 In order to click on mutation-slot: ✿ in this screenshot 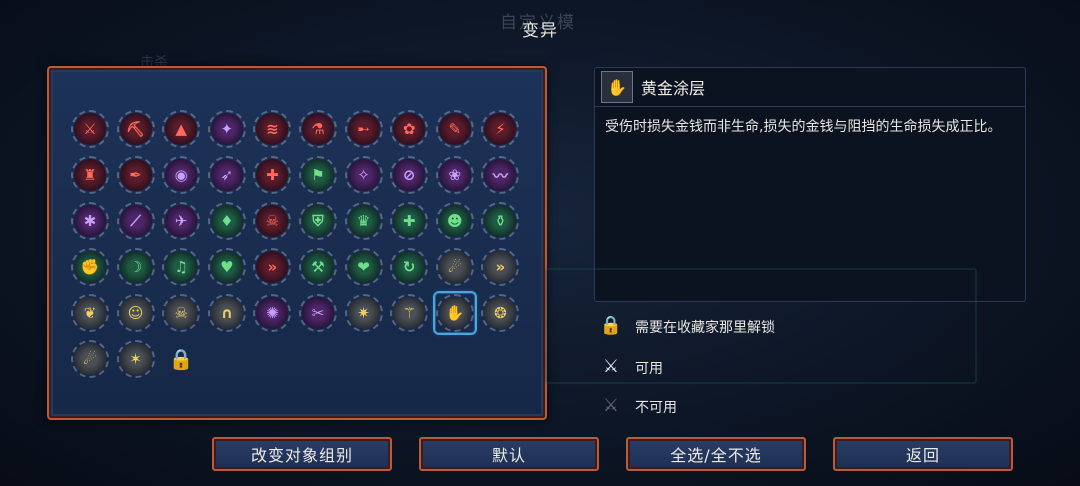, I will do `click(409, 129)`.